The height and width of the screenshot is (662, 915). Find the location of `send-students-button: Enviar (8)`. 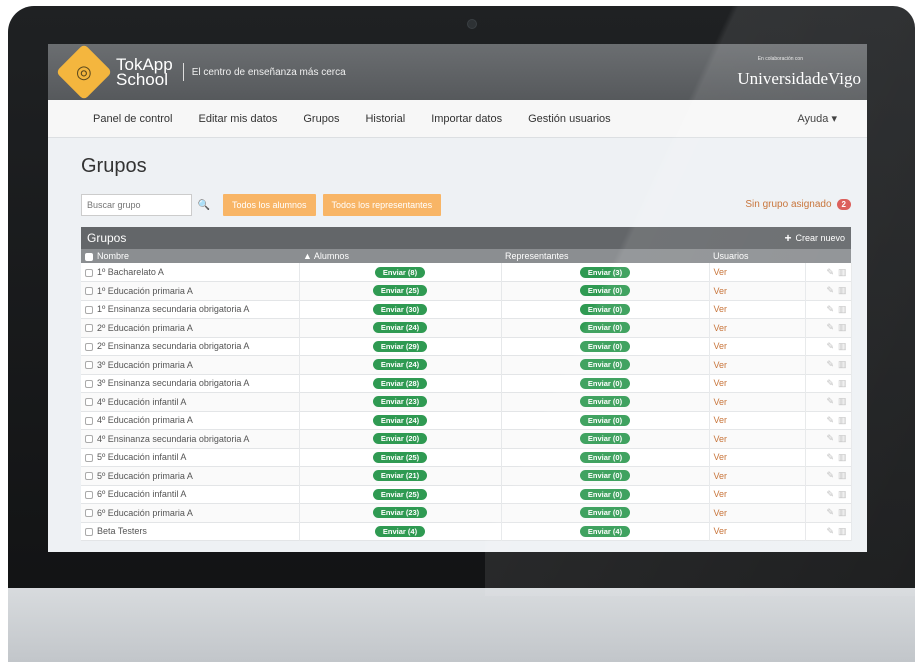

send-students-button: Enviar (8) is located at coordinates (400, 272).